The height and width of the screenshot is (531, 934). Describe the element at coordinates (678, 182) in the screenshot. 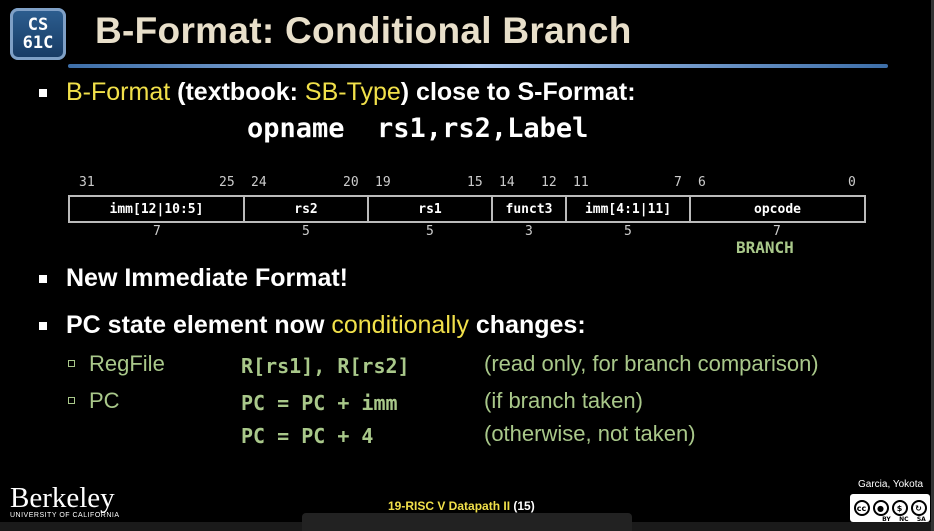

I see `bit-label: 7` at that location.